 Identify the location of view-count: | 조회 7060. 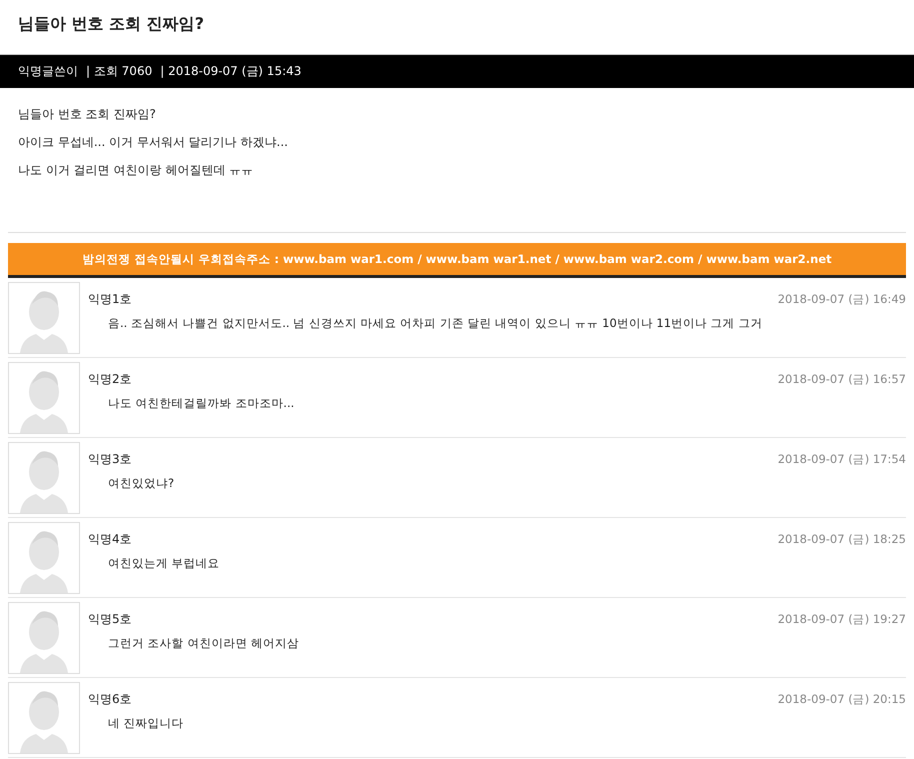
(119, 71).